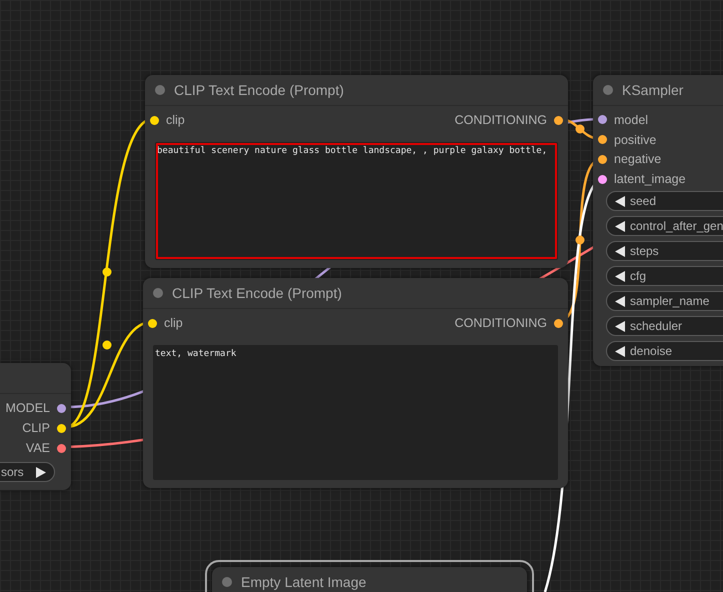 The image size is (723, 592). I want to click on output-label: CLIP, so click(36, 428).